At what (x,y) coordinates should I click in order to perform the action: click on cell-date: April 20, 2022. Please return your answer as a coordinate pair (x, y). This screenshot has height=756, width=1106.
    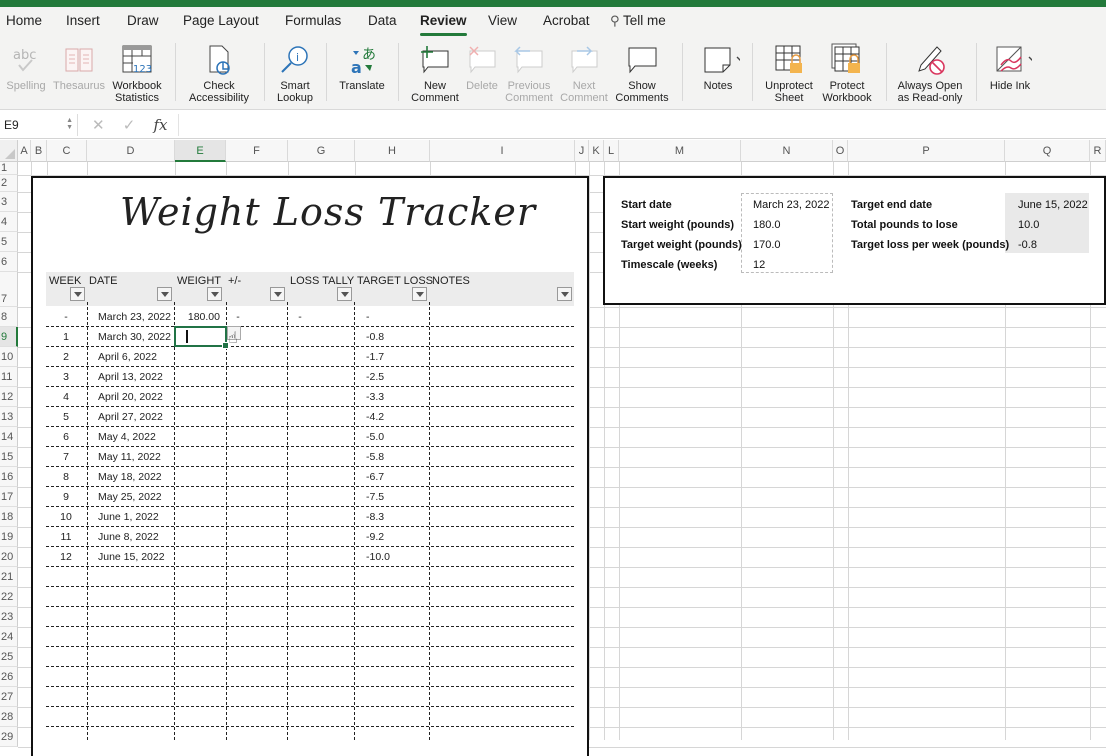
    Looking at the image, I should click on (136, 397).